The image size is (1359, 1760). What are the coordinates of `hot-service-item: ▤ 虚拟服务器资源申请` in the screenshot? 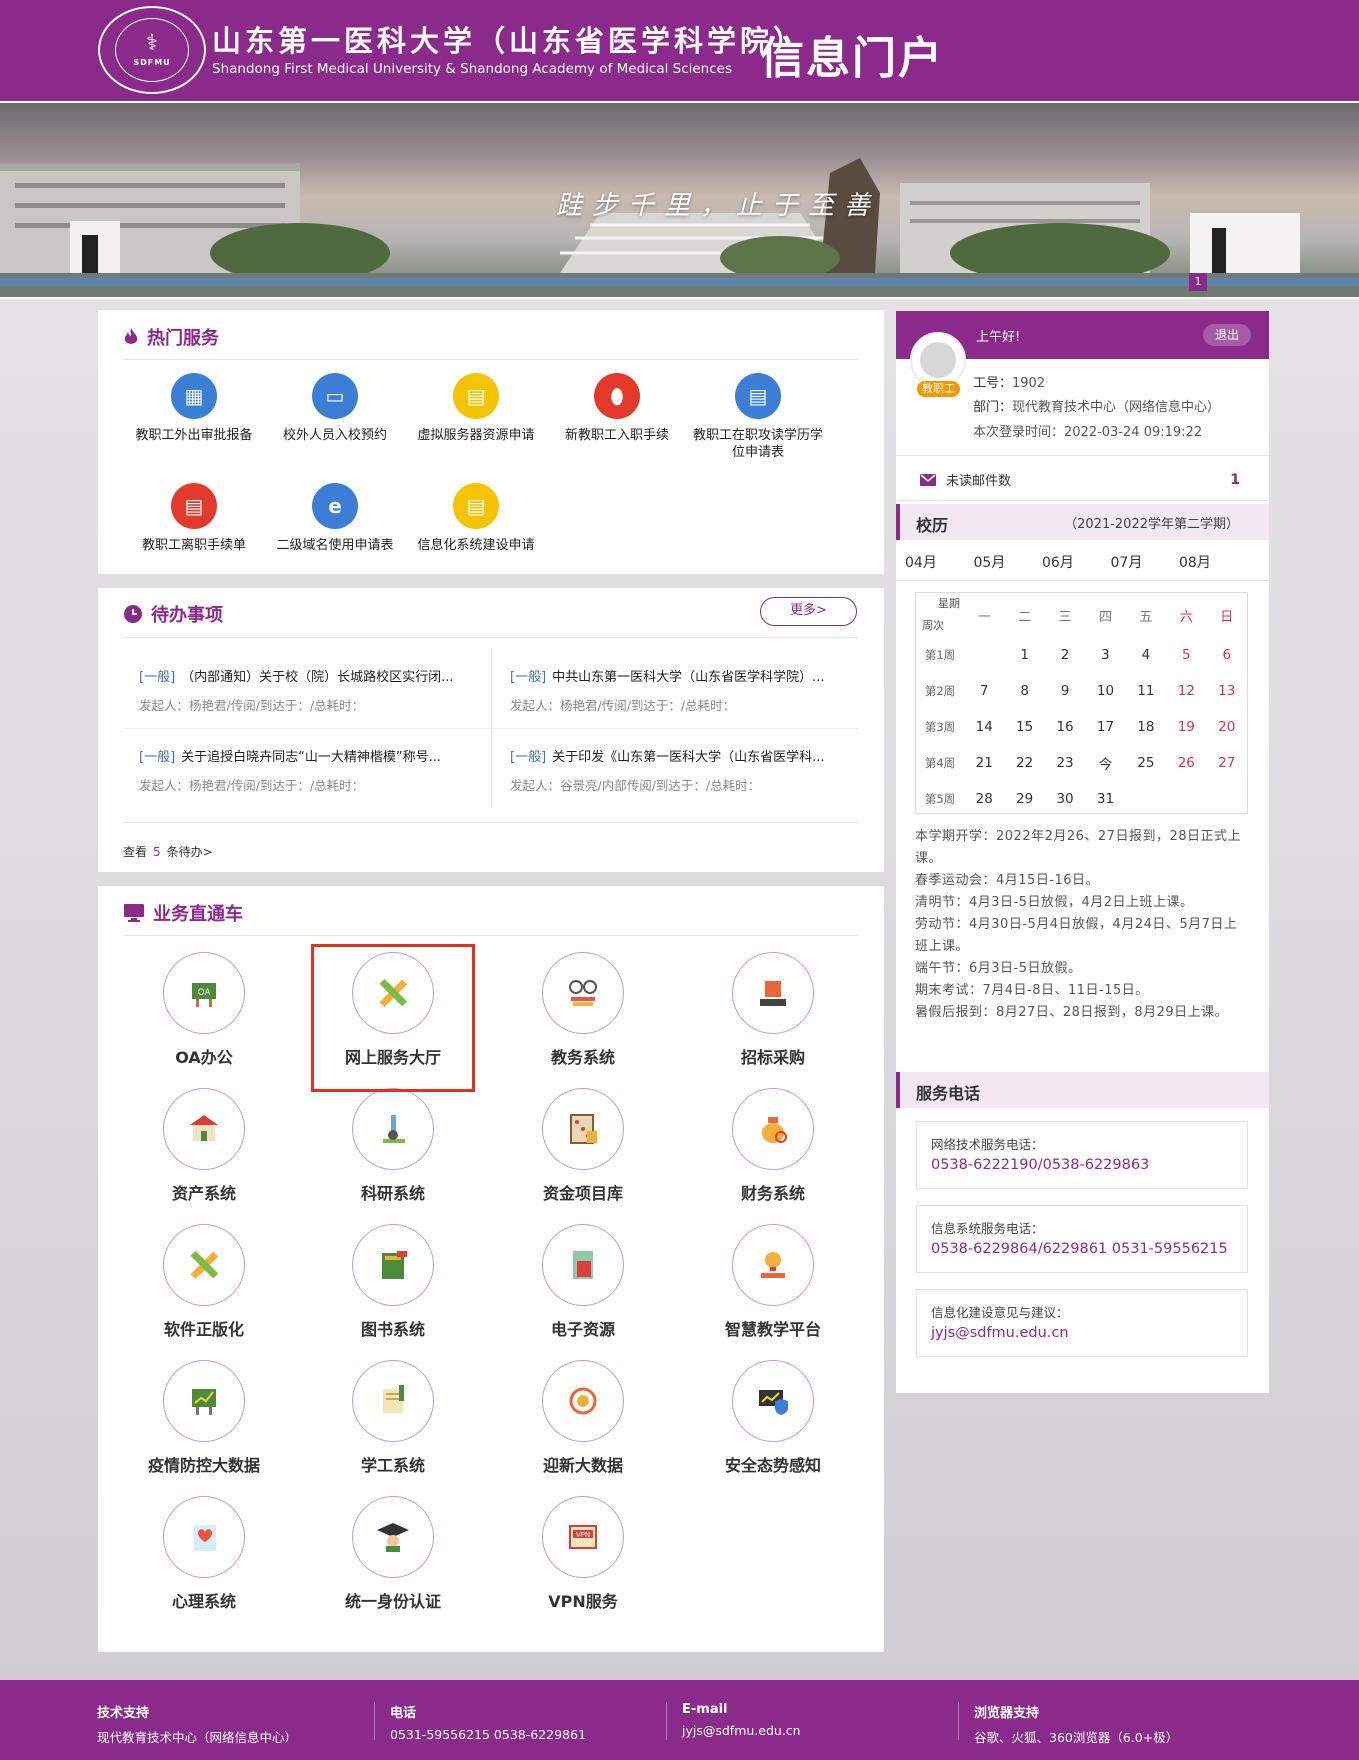 It's located at (476, 408).